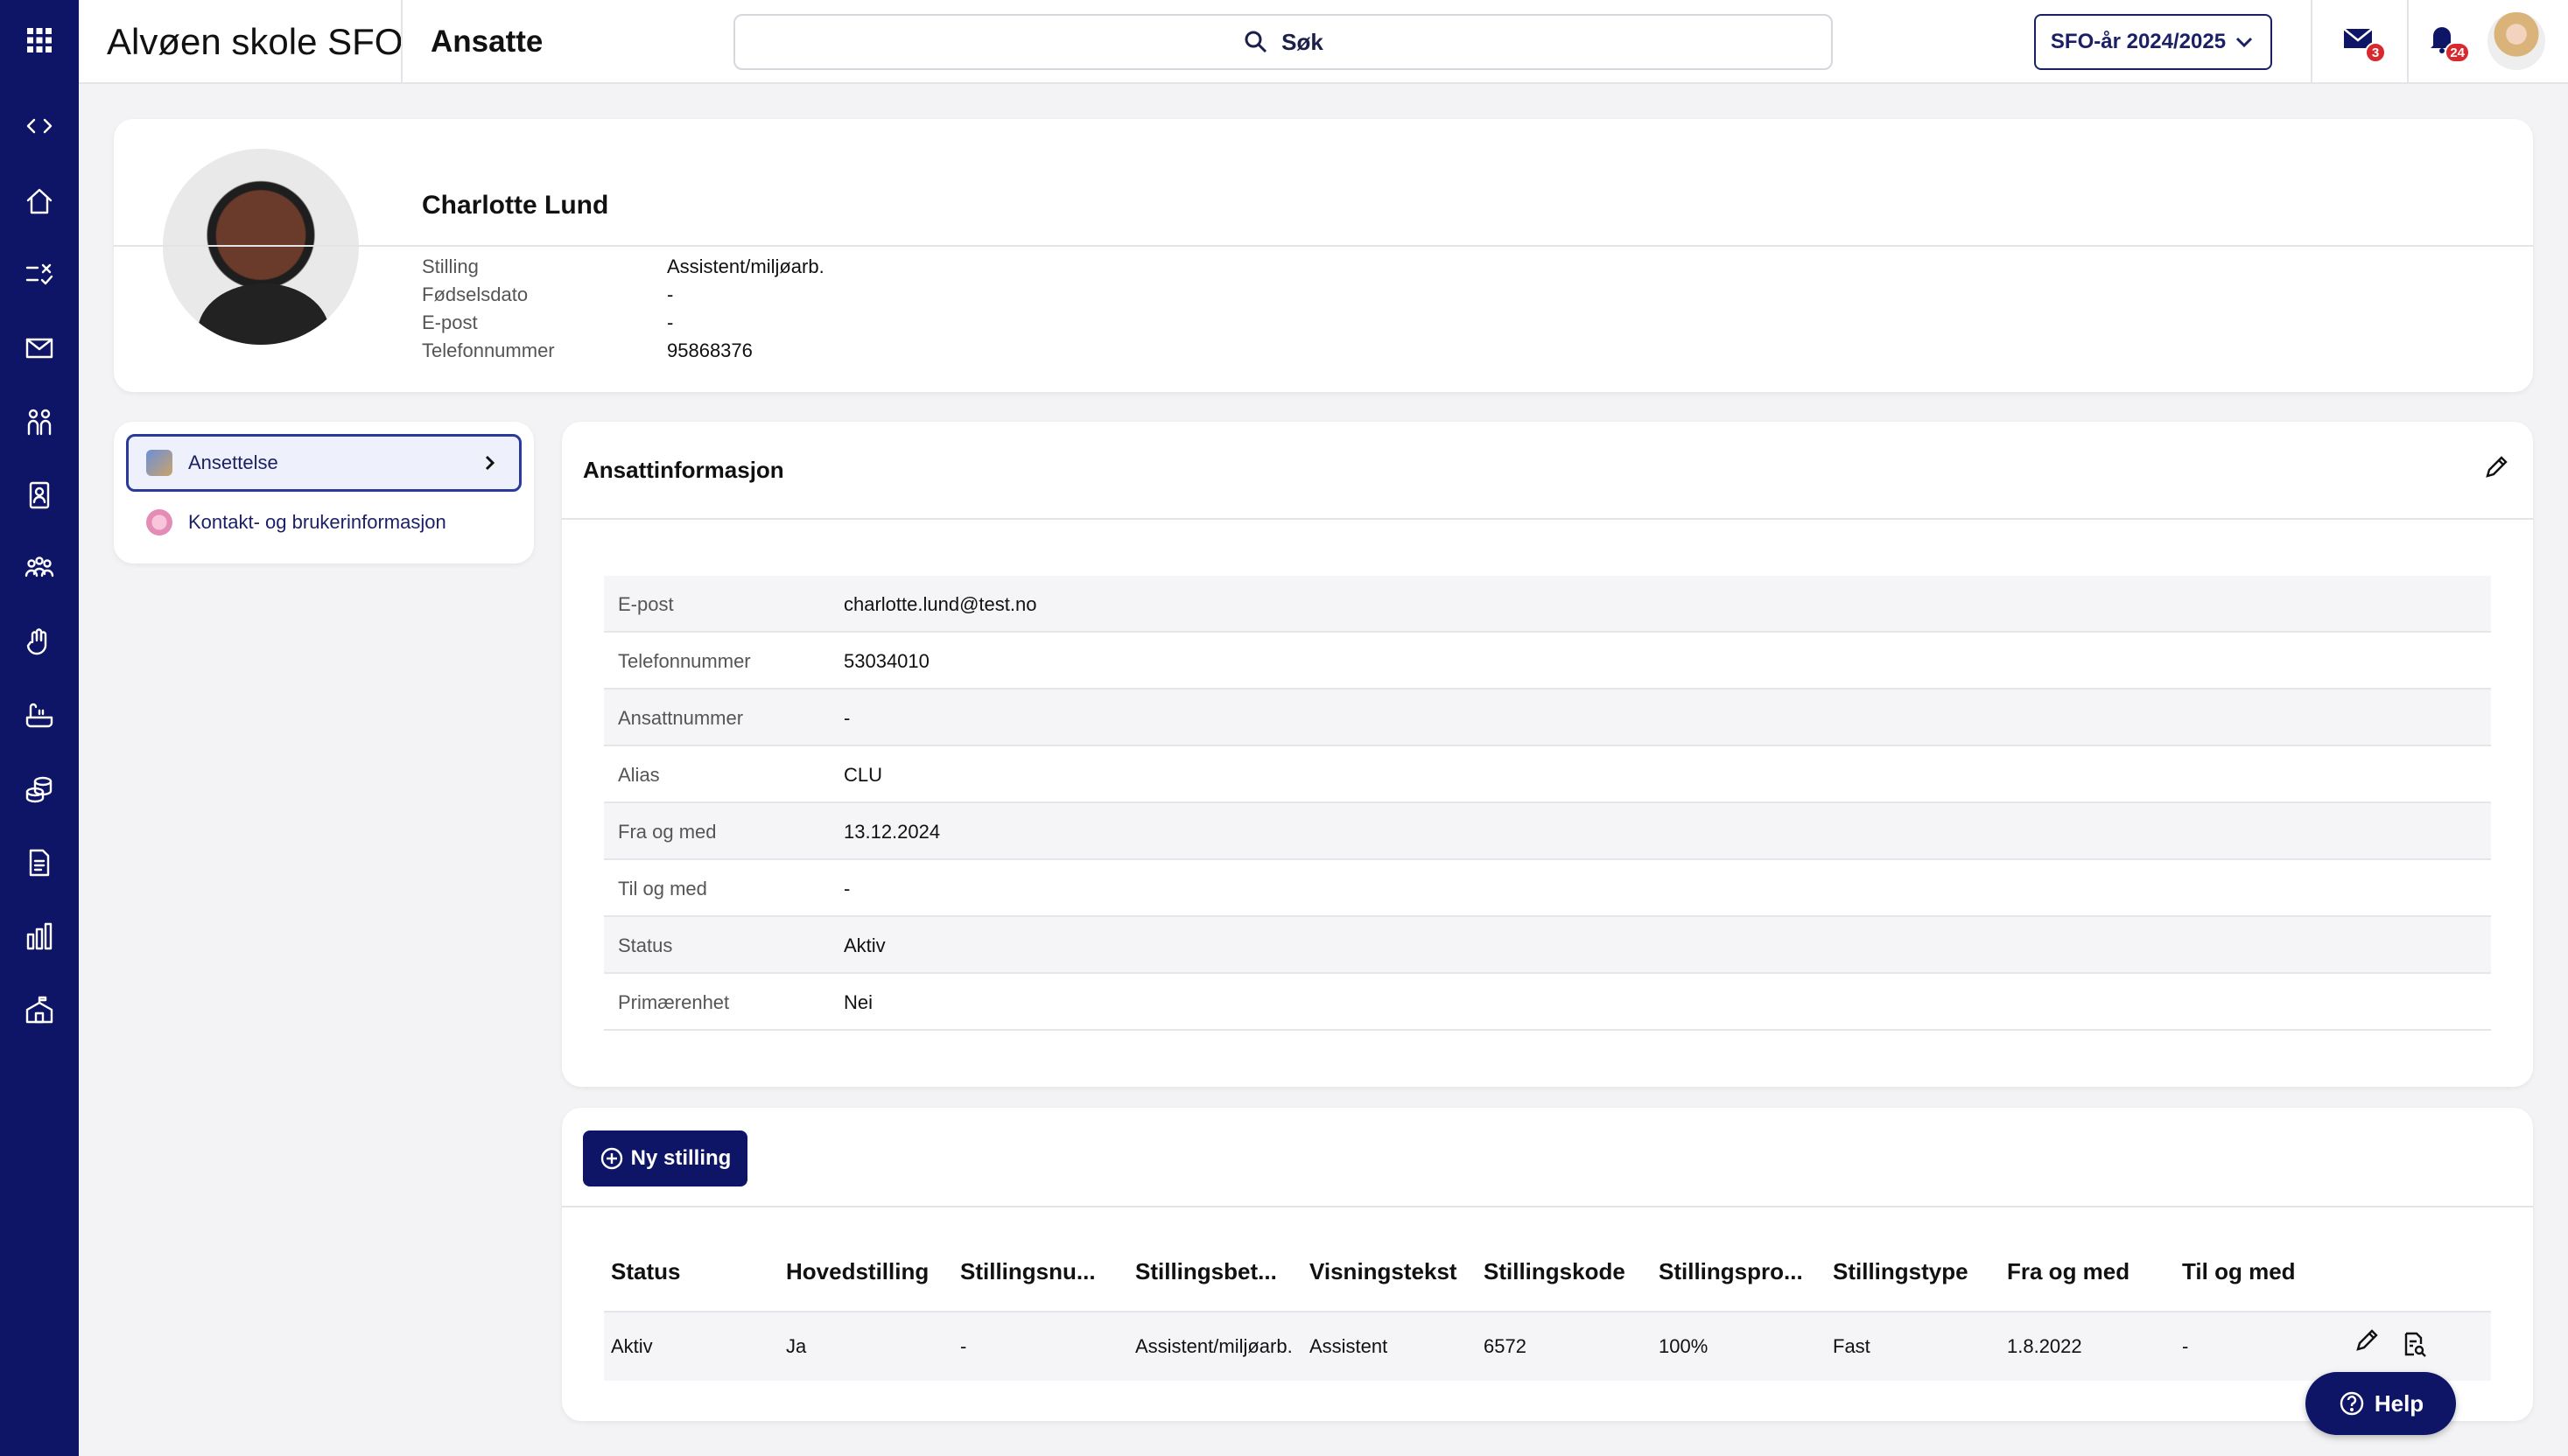 This screenshot has height=1456, width=2568. I want to click on chevron-down-icon, so click(2244, 42).